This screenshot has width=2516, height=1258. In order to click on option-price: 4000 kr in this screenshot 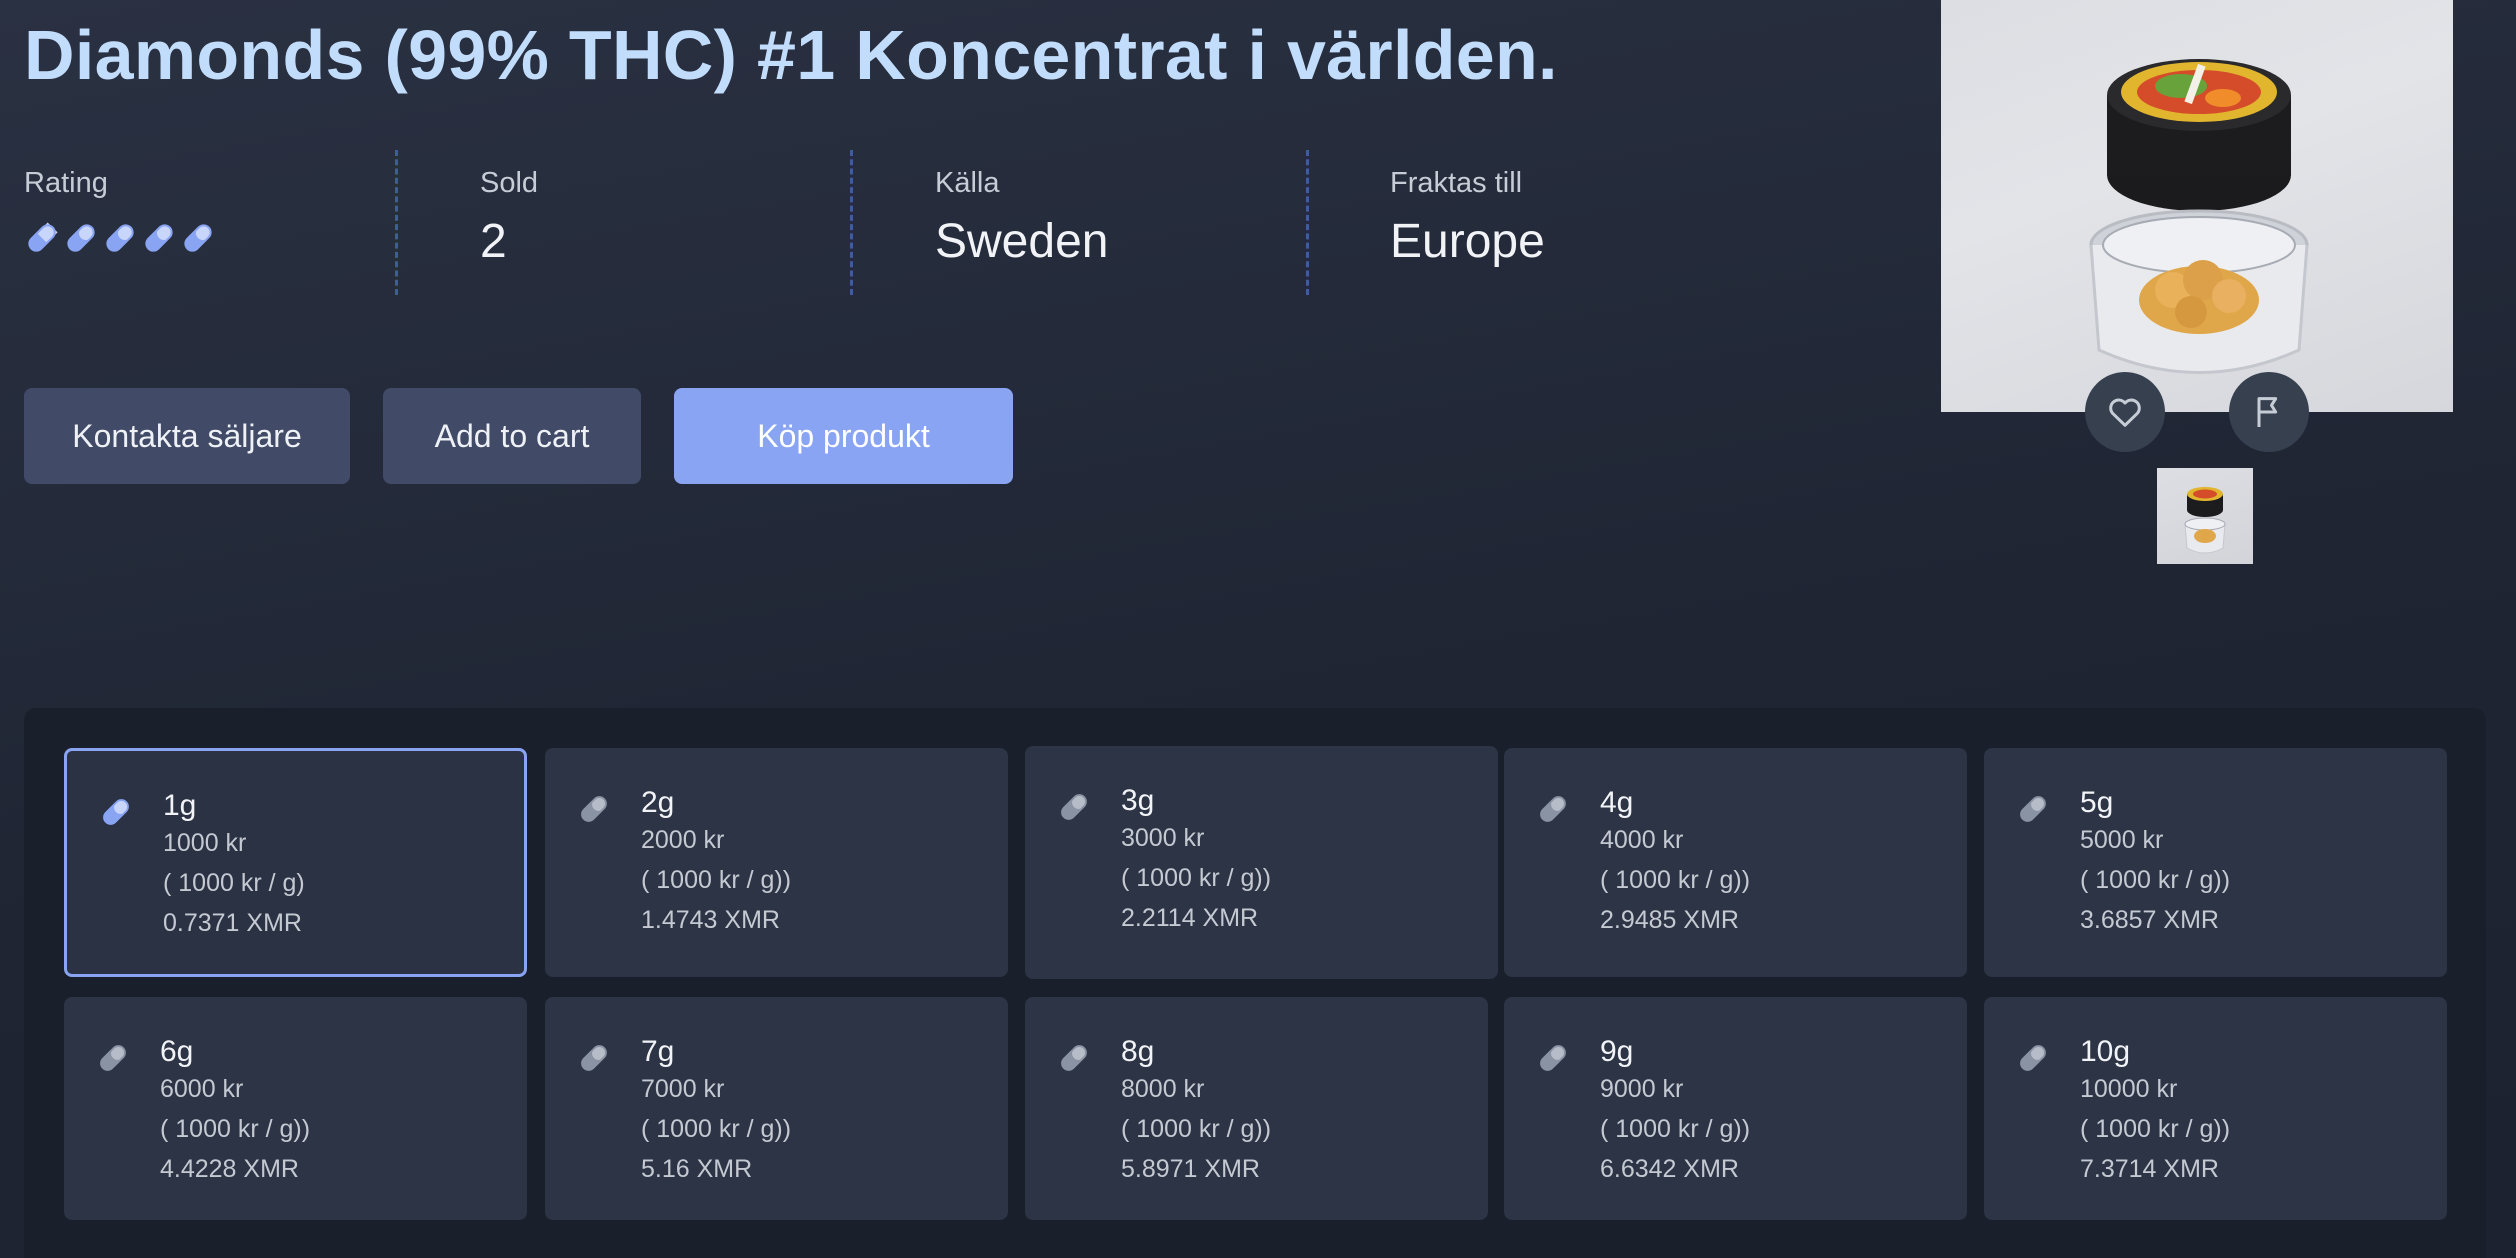, I will do `click(1642, 840)`.